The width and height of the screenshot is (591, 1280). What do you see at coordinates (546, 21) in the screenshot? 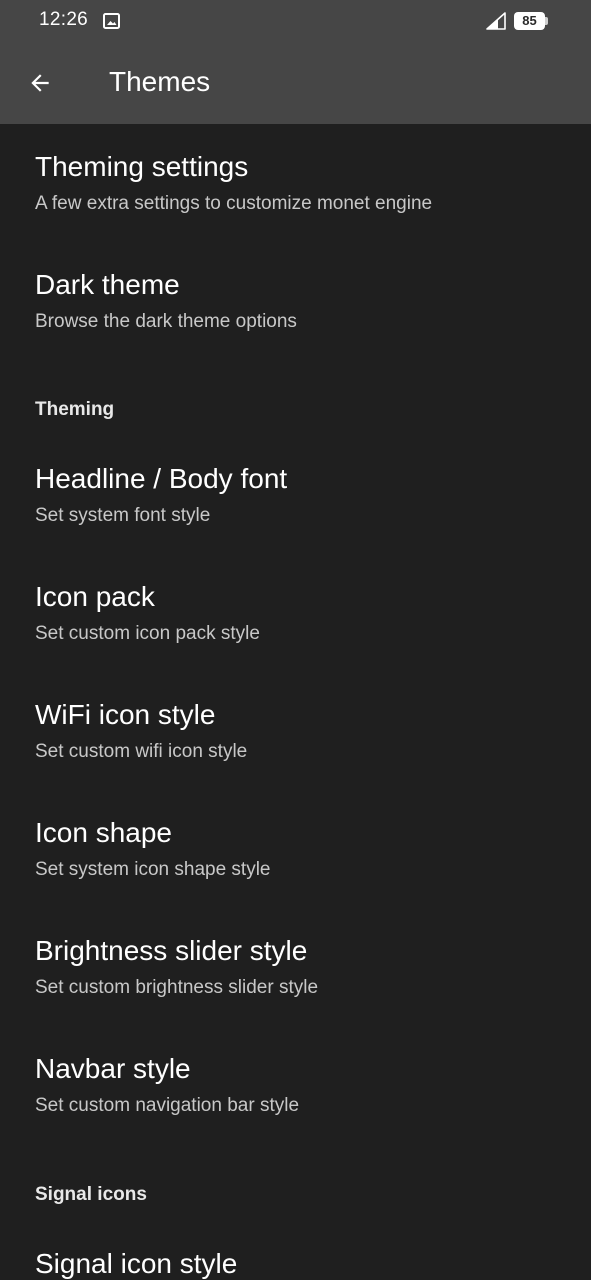
I see `battery-nub` at bounding box center [546, 21].